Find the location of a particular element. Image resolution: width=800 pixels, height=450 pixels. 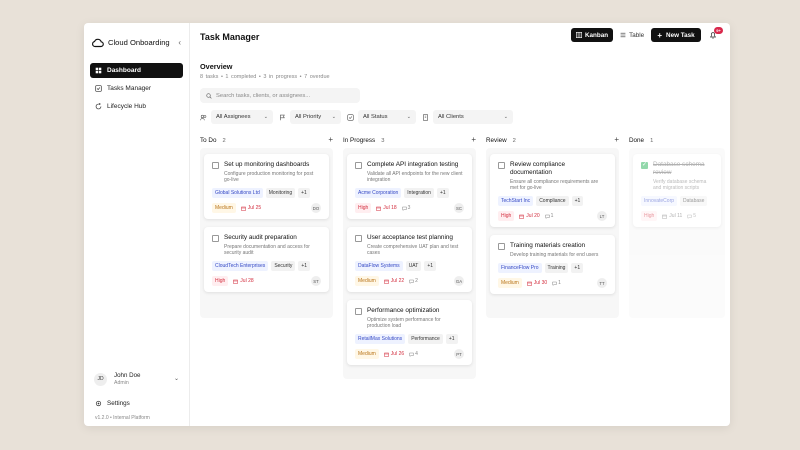

priority-filter: All Priority ⌄ is located at coordinates (315, 117).